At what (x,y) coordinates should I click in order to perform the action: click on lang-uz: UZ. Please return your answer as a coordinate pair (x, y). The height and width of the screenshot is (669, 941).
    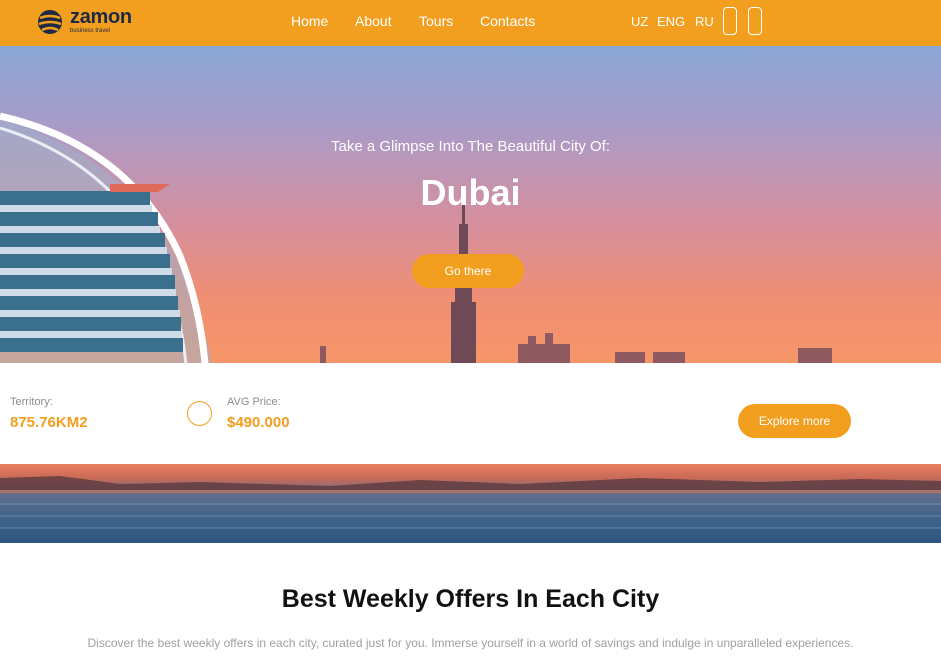
    Looking at the image, I should click on (639, 21).